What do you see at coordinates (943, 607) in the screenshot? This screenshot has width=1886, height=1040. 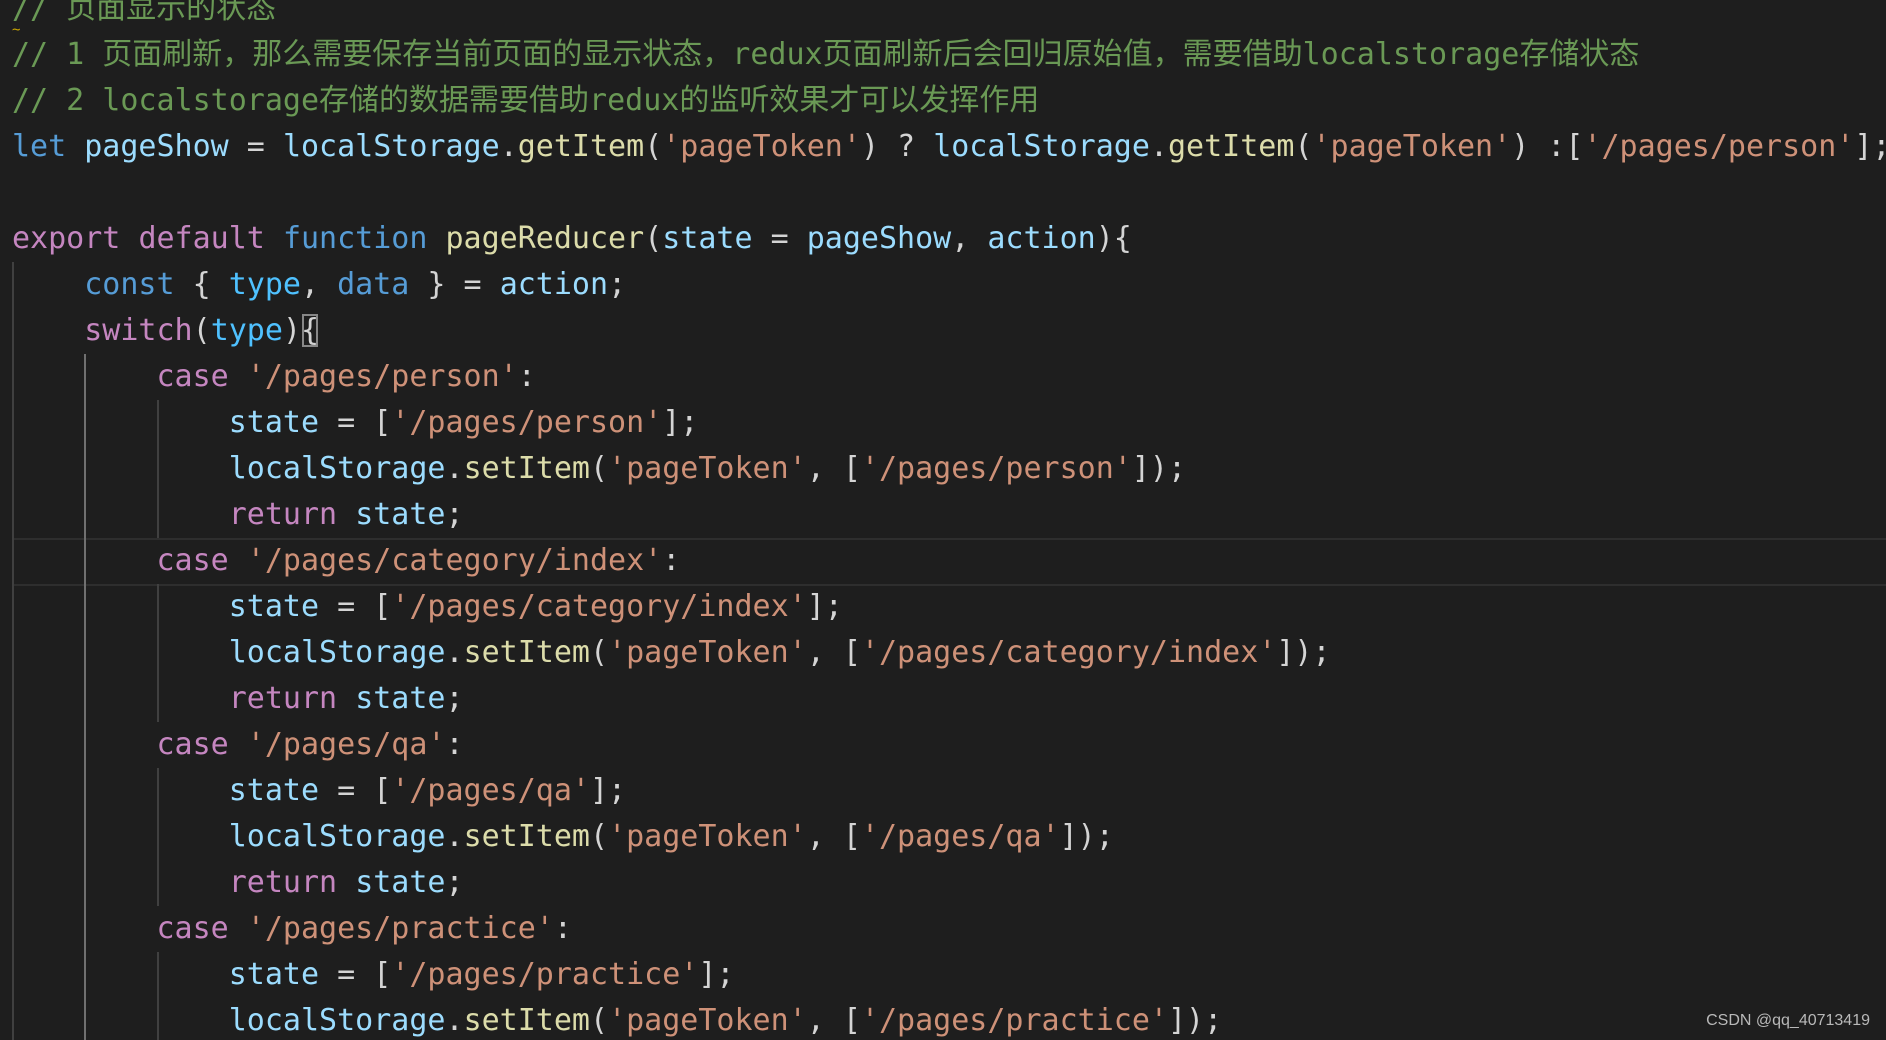 I see `code-line: state = ['/pages/category/index'];` at bounding box center [943, 607].